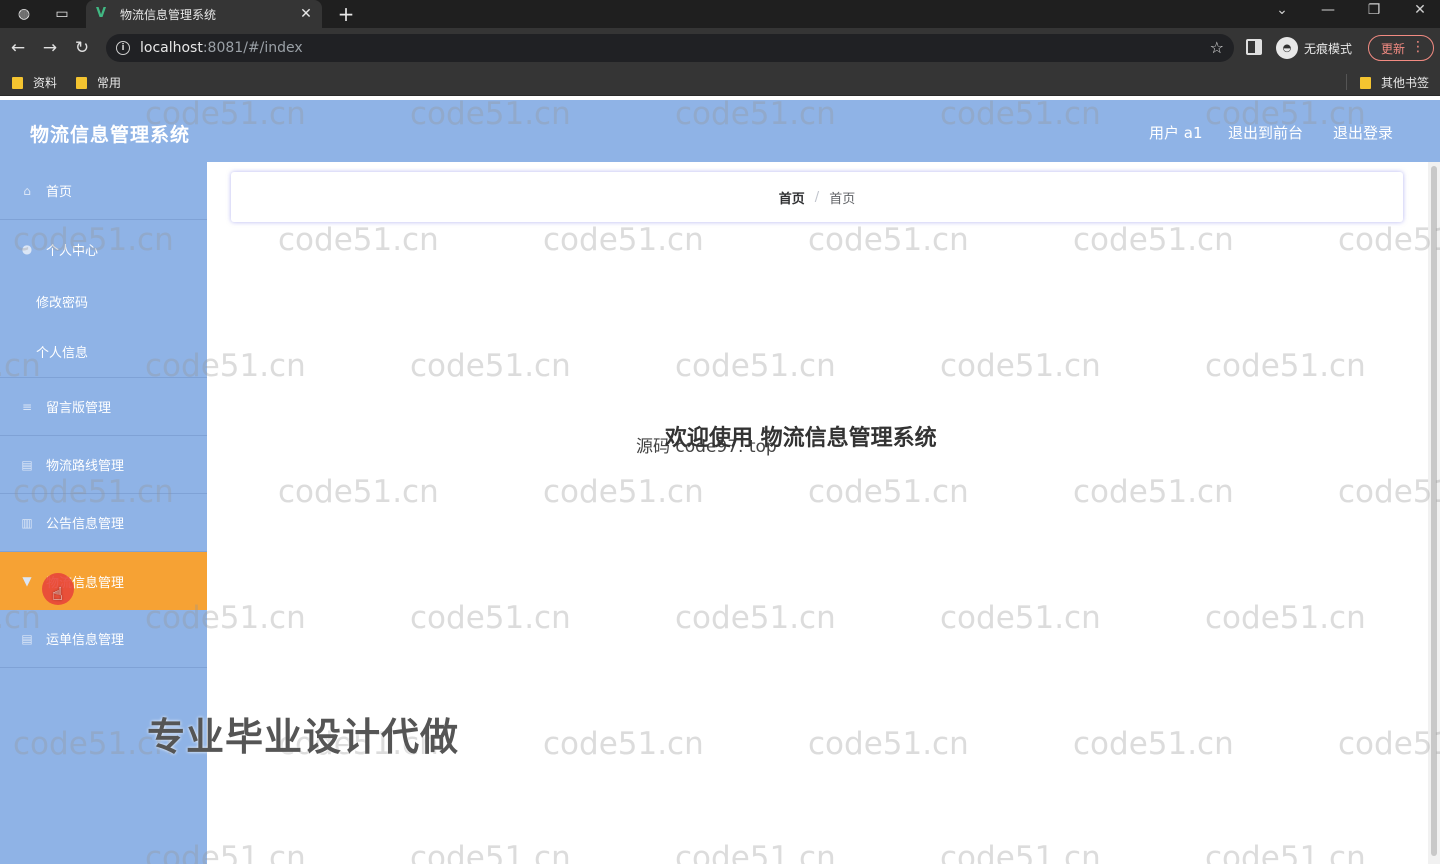 This screenshot has width=1440, height=864. Describe the element at coordinates (720, 14) in the screenshot. I see `browser-tab-bar: ◍ ▭ V 物流信息管理系统 ✕ + ⌄ — ❐ ✕` at that location.